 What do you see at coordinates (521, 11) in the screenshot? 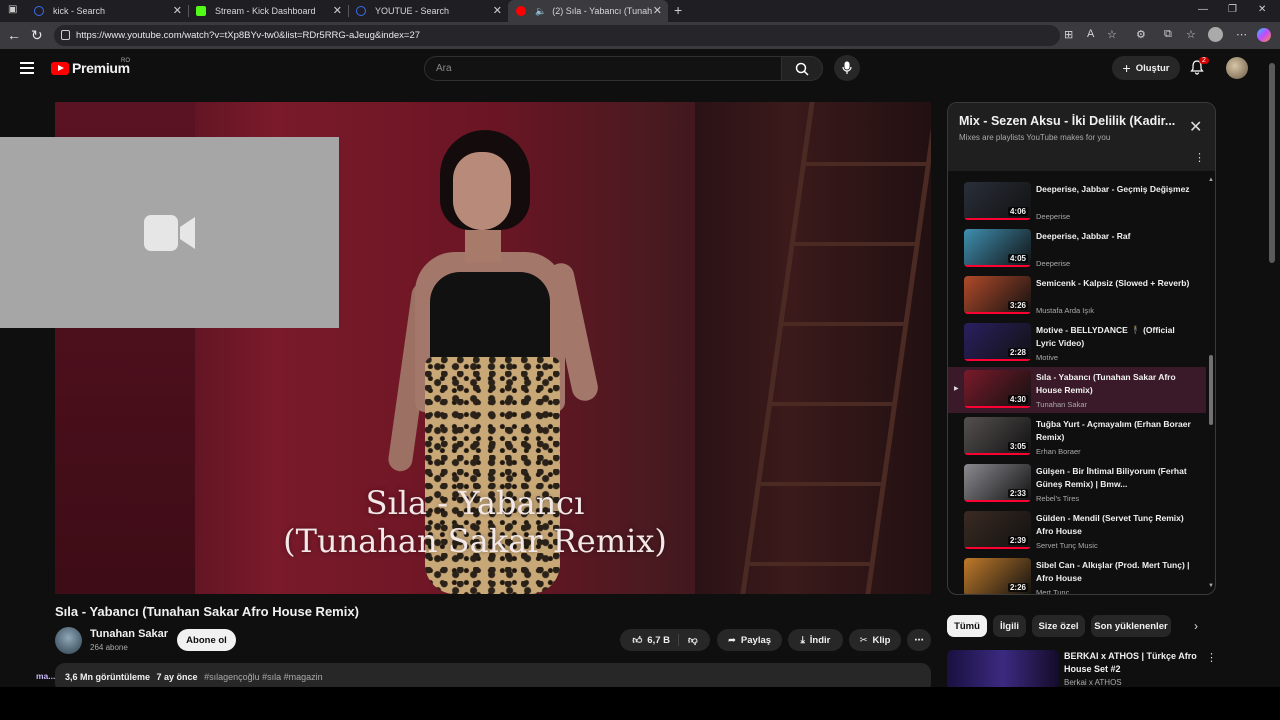
I see `youtube-favicon-icon` at bounding box center [521, 11].